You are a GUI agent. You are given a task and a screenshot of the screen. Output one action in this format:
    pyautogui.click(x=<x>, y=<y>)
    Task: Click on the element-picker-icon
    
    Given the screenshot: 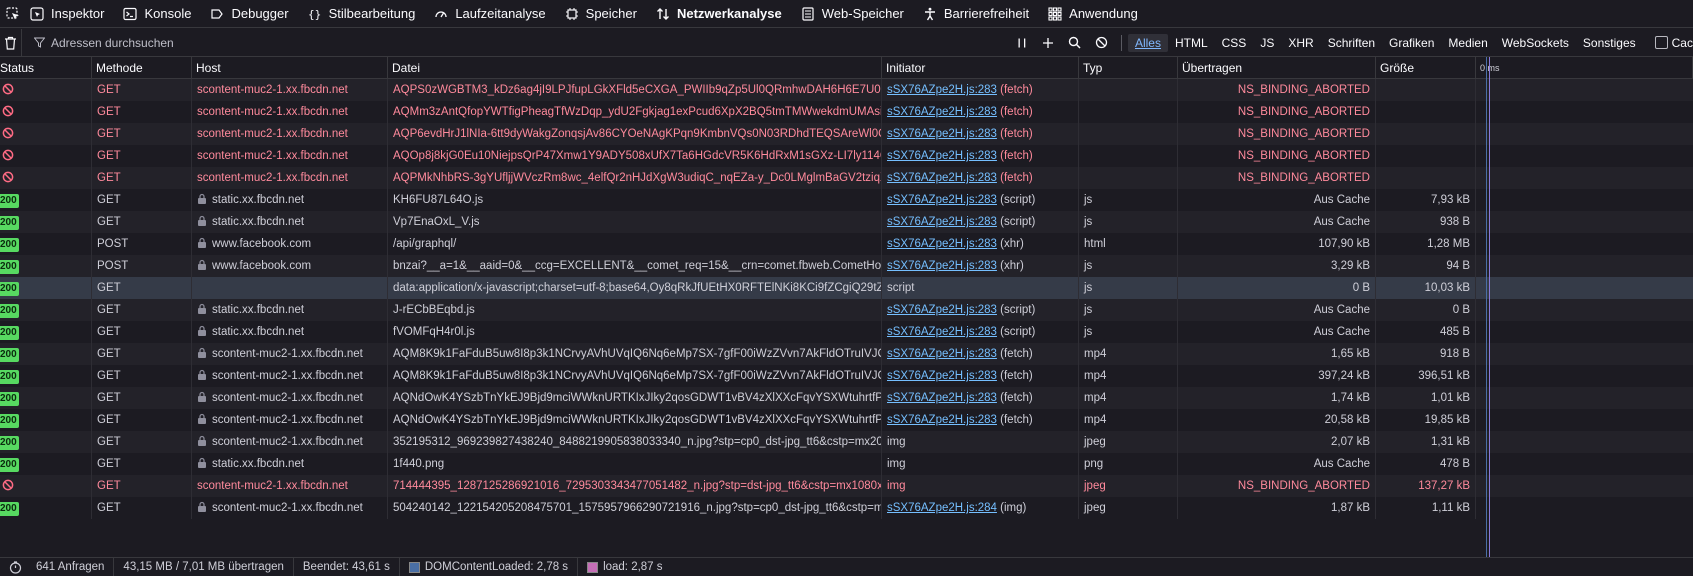 What is the action you would take?
    pyautogui.click(x=13, y=14)
    